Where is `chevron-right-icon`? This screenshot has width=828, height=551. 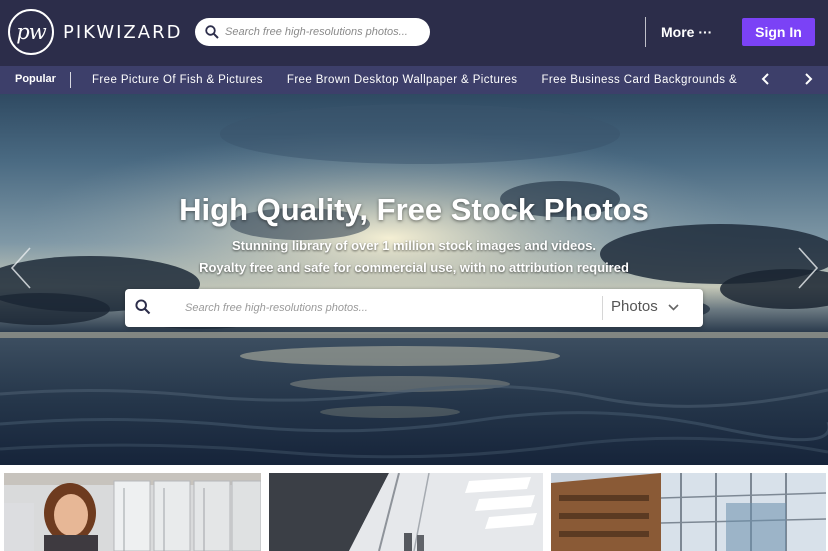
chevron-right-icon is located at coordinates (808, 80).